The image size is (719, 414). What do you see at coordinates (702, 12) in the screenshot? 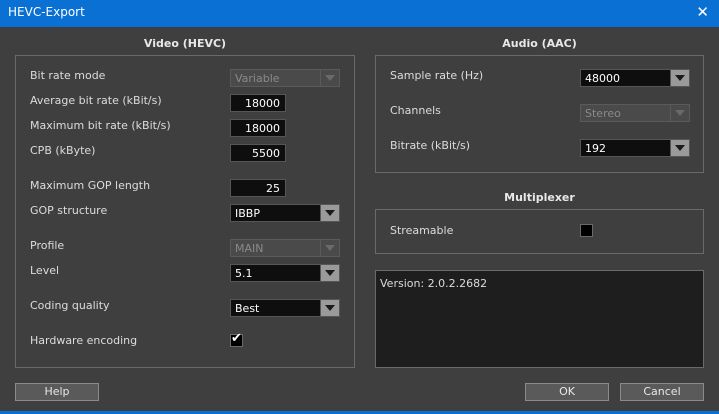
I see `close-icon: ✕` at bounding box center [702, 12].